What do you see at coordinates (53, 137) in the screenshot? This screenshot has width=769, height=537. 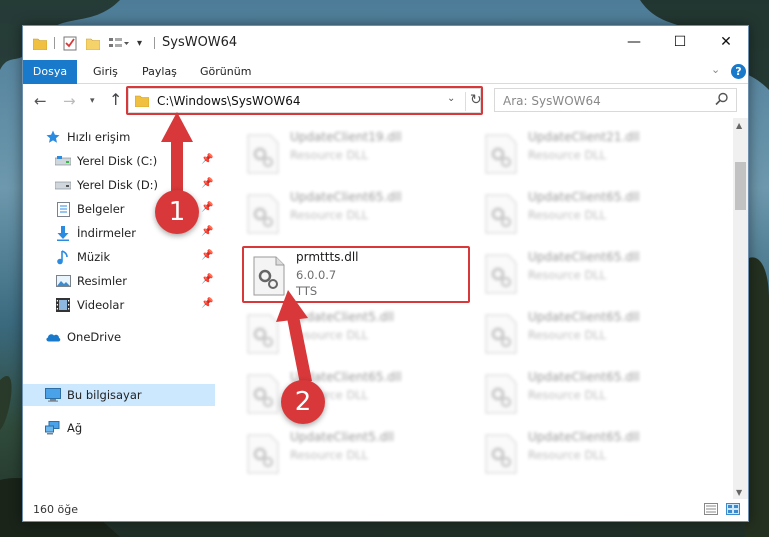 I see `star-icon` at bounding box center [53, 137].